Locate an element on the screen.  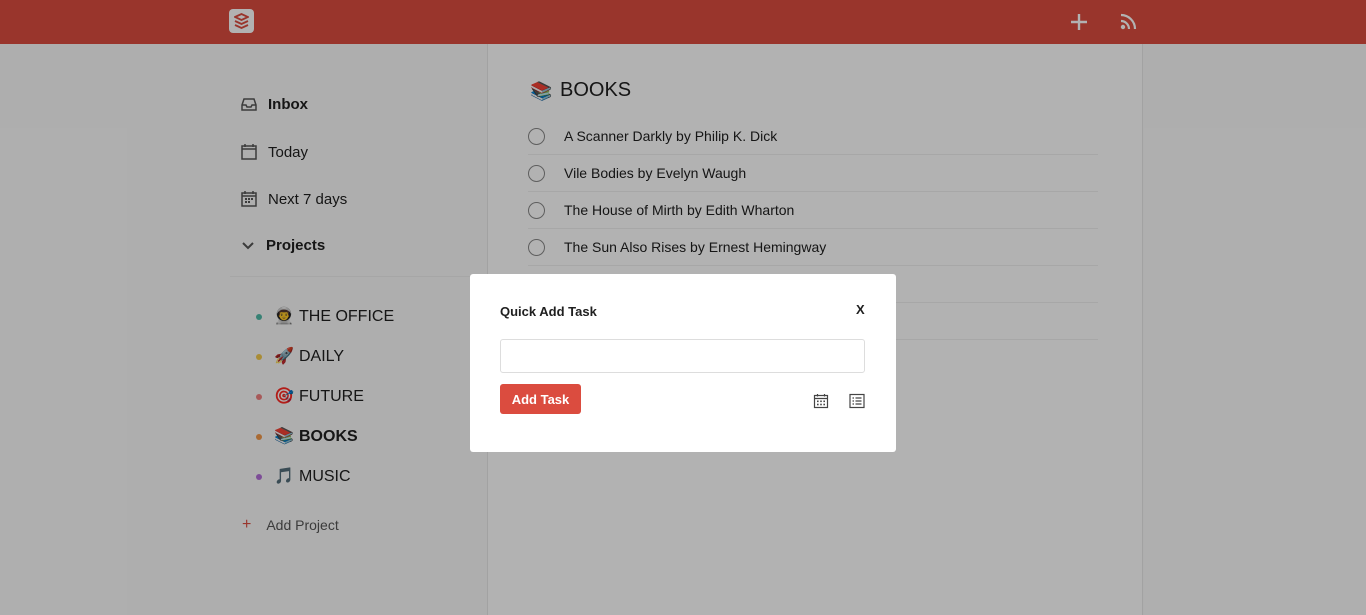
calendar-icon is located at coordinates (821, 401).